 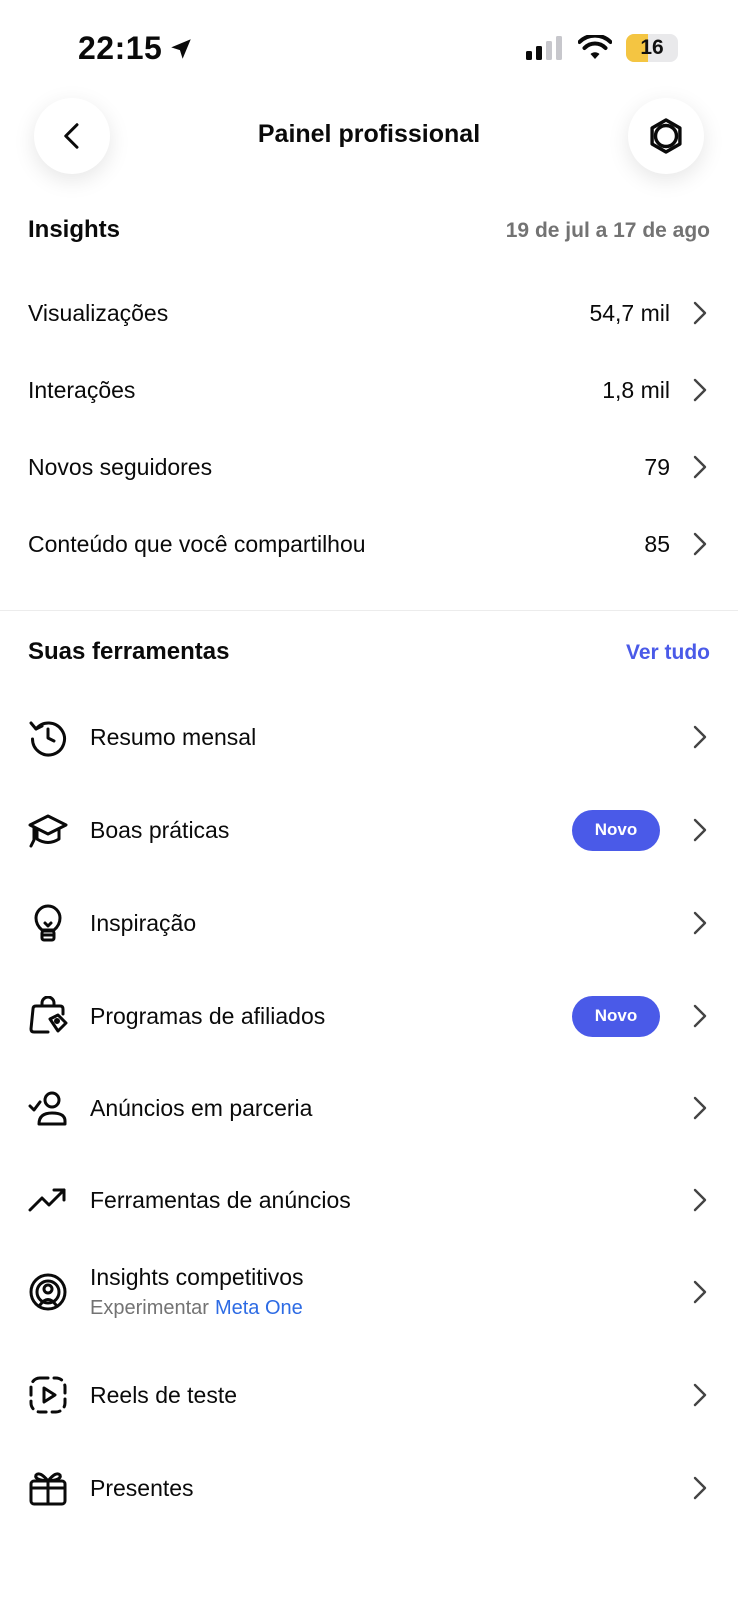 What do you see at coordinates (369, 1200) in the screenshot?
I see `tool-row-ad-tools: Ferramentas de anúncios` at bounding box center [369, 1200].